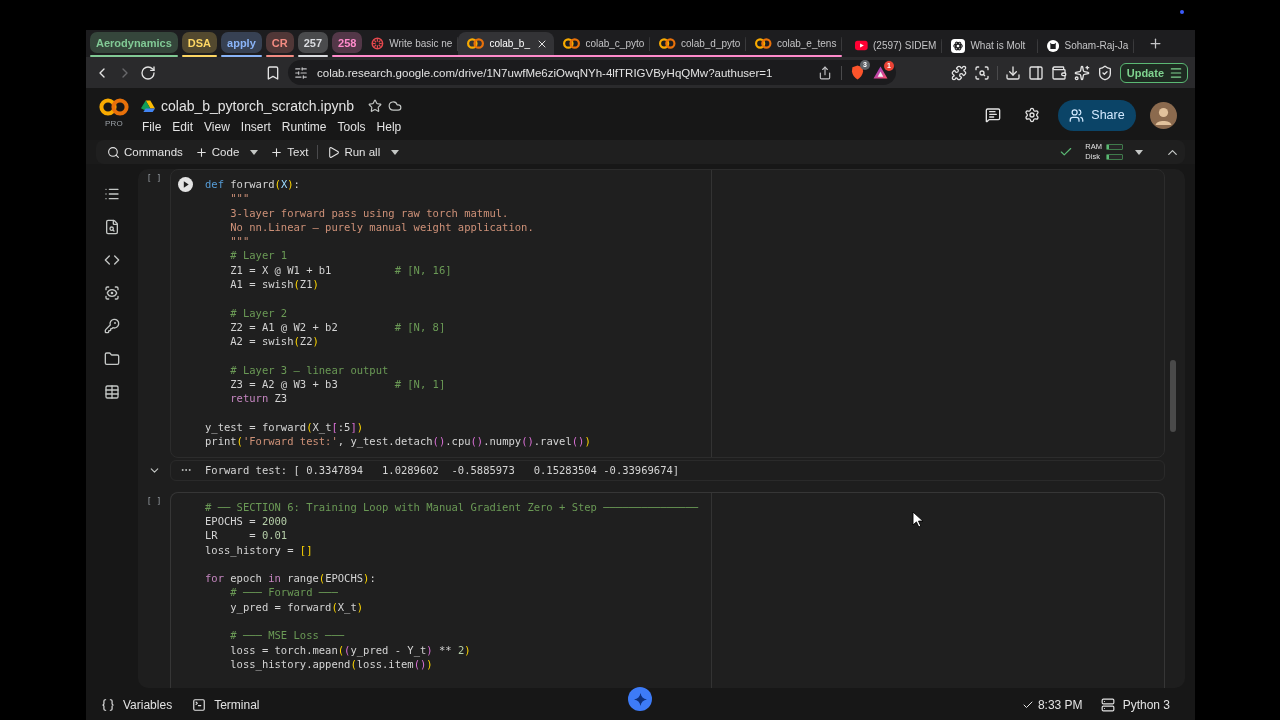 The image size is (1280, 720). Describe the element at coordinates (112, 194) in the screenshot. I see `table-of-contents-icon` at that location.